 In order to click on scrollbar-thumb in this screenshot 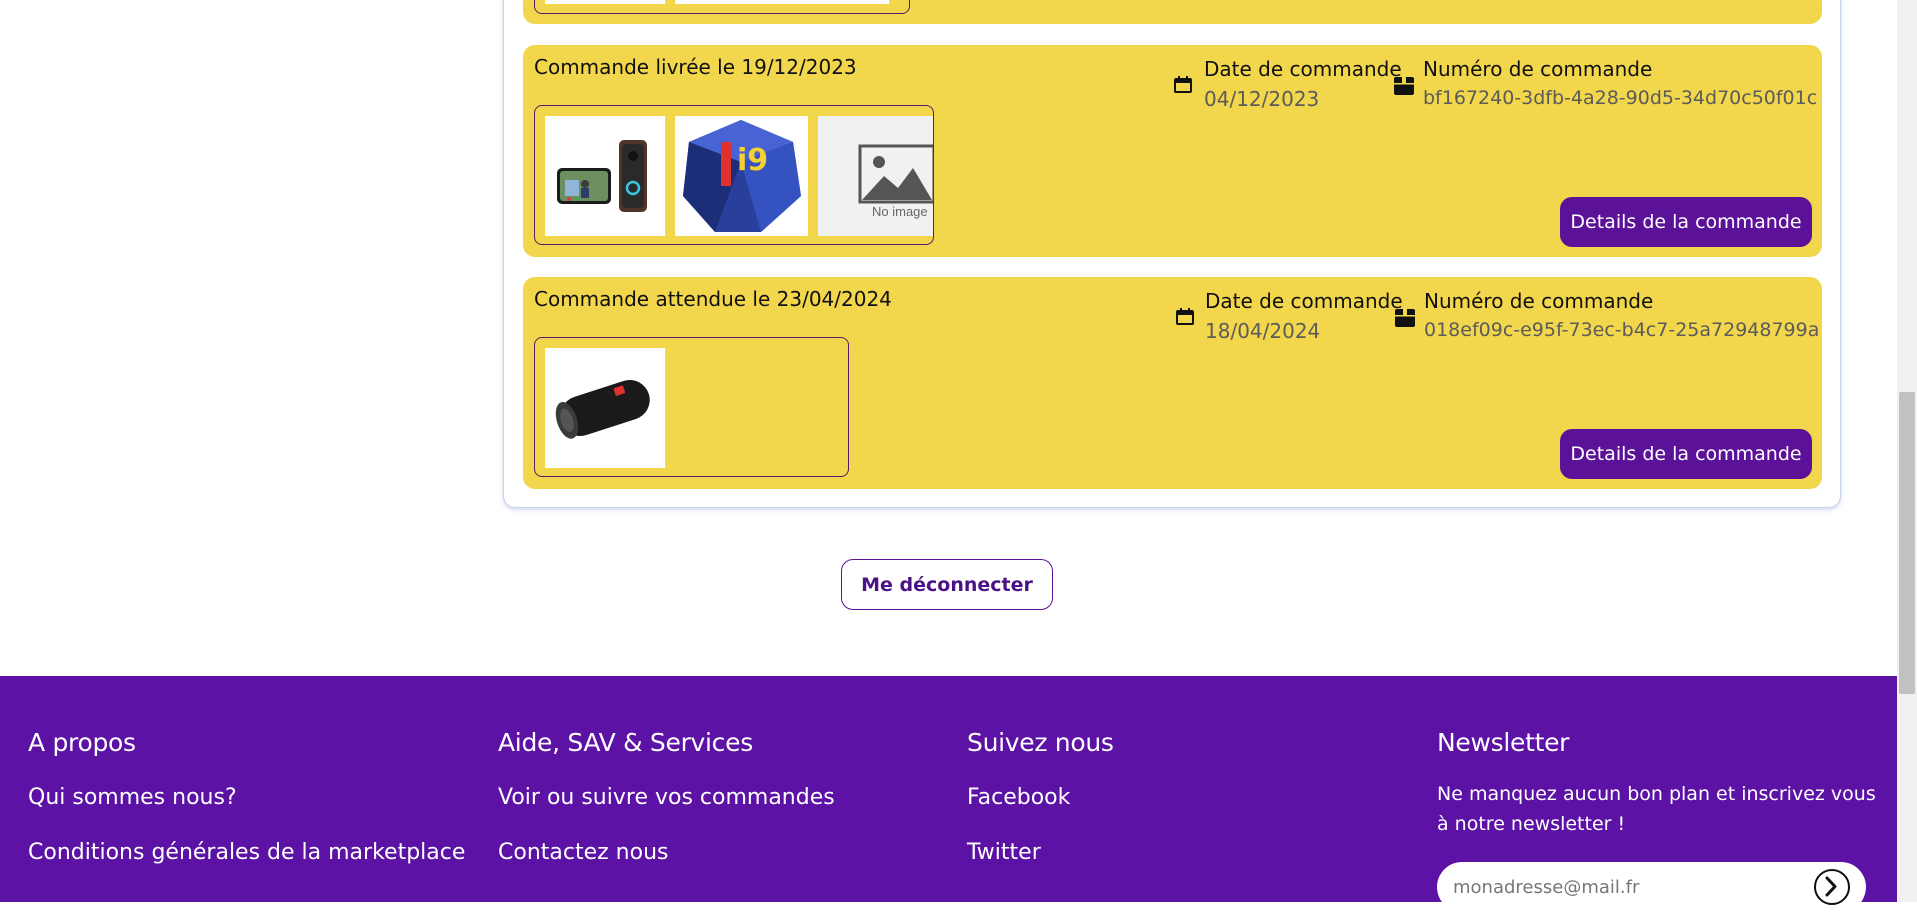, I will do `click(1907, 543)`.